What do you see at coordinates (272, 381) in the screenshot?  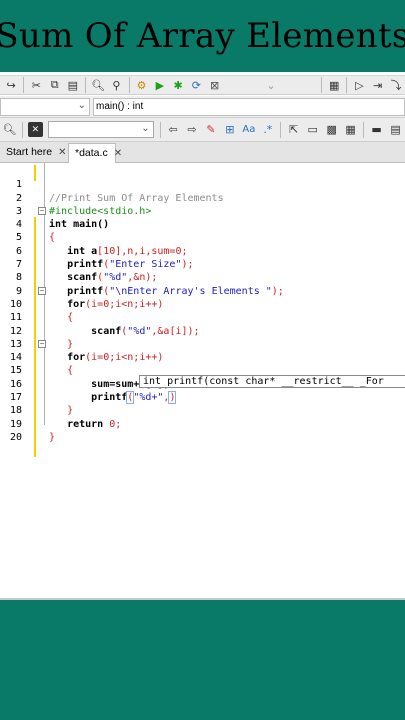 I see `function-signature-tooltip: int printf(const char* __restrict__ _For` at bounding box center [272, 381].